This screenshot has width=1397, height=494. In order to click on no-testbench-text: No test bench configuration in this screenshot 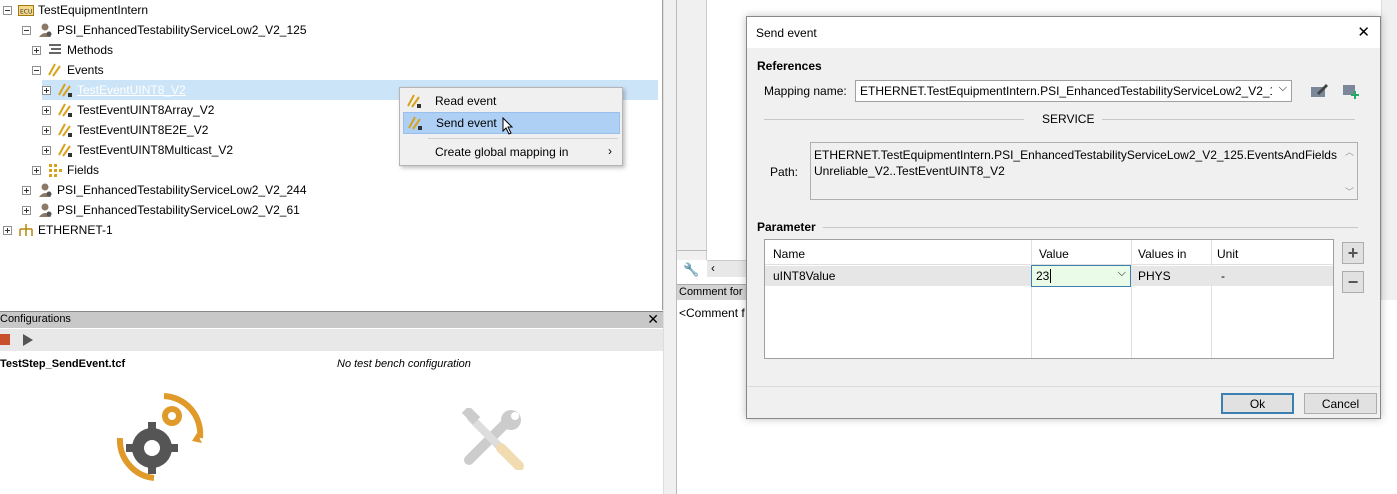, I will do `click(404, 364)`.